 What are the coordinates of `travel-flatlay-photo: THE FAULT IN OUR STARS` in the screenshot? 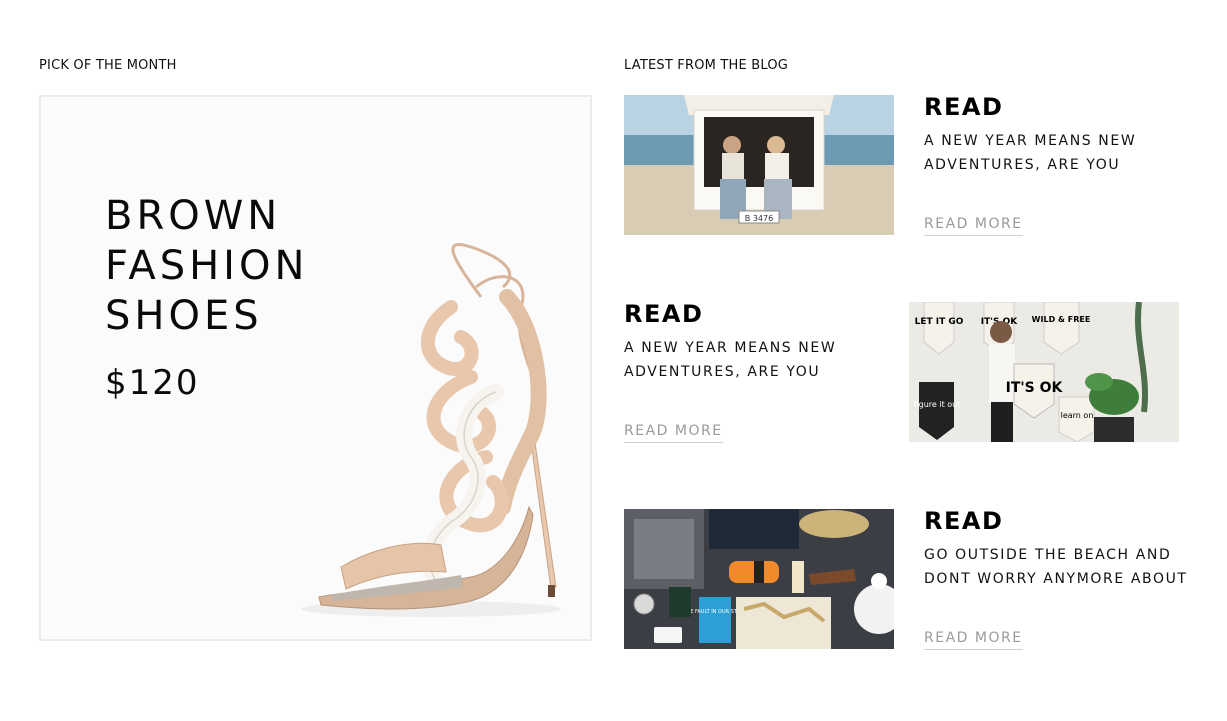 It's located at (759, 579).